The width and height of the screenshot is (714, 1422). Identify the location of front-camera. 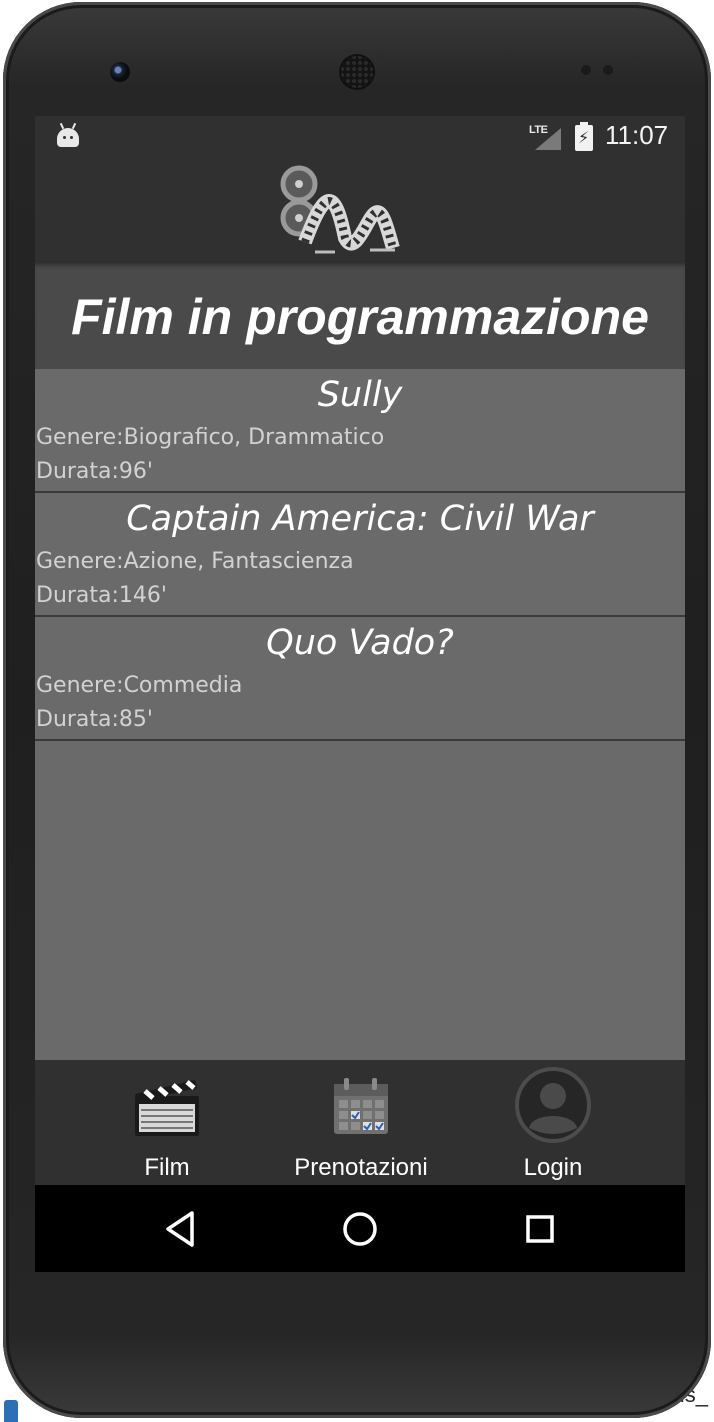
(120, 72).